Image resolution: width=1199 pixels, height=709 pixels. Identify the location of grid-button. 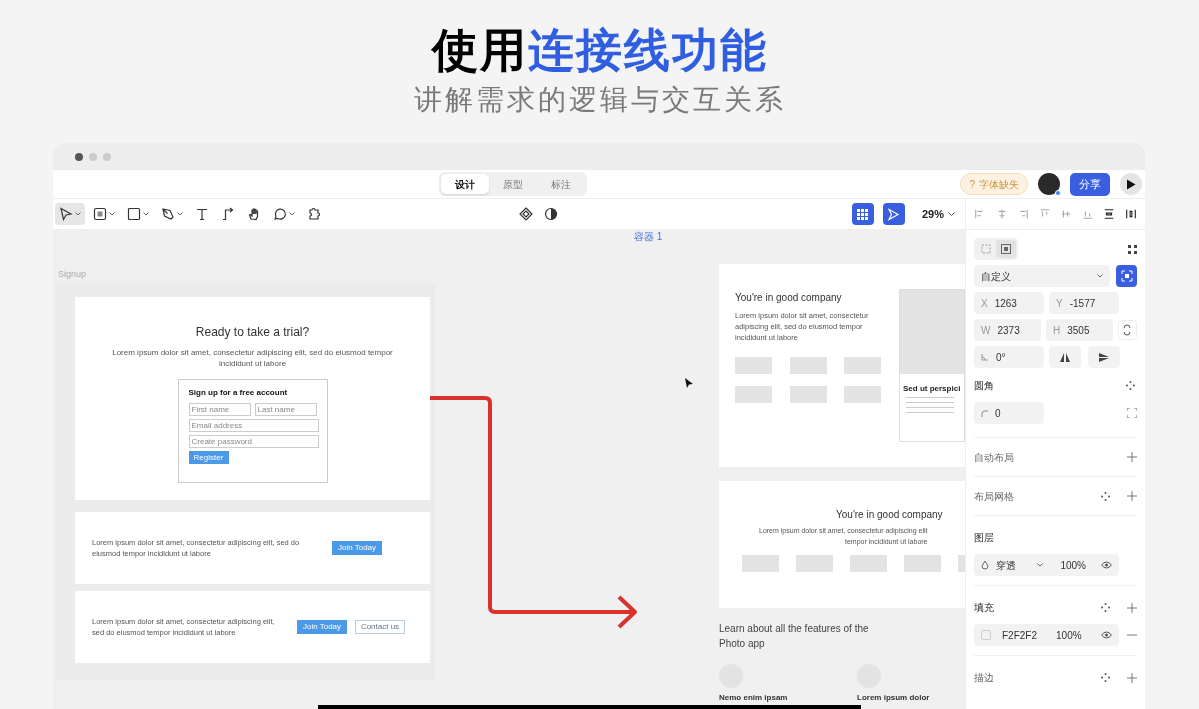
(862, 214).